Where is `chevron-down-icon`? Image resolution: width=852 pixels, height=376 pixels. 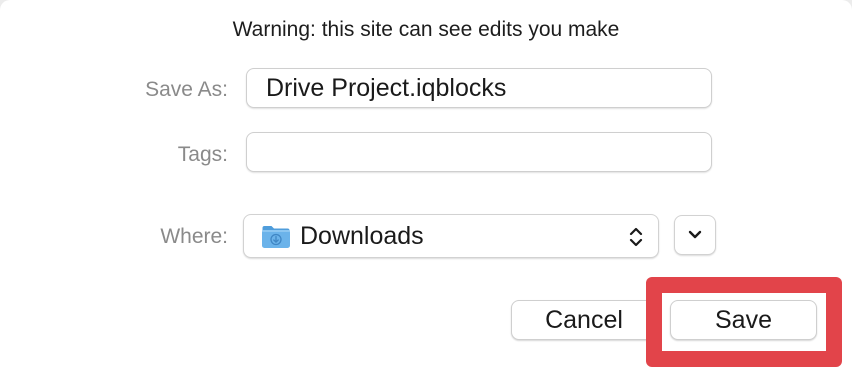
chevron-down-icon is located at coordinates (695, 234).